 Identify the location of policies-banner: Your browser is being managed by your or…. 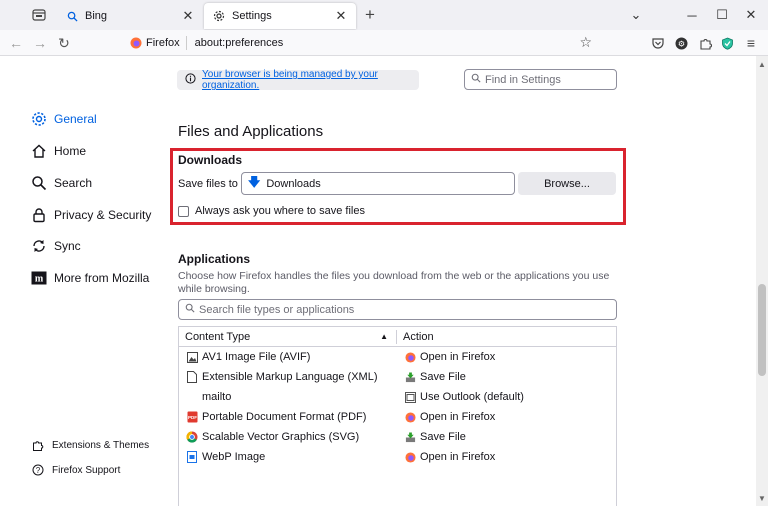
(298, 80).